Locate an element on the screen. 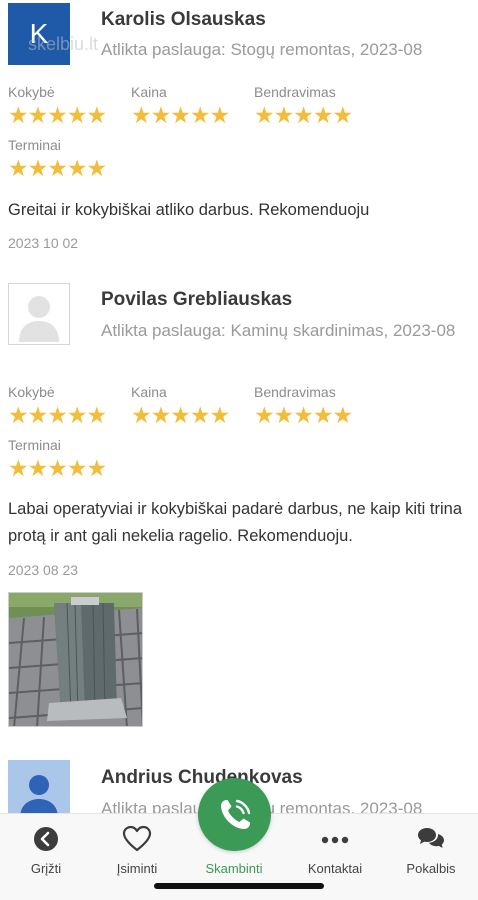 The image size is (478, 900). reviewer-name: Povilas Grebliauskas is located at coordinates (197, 299).